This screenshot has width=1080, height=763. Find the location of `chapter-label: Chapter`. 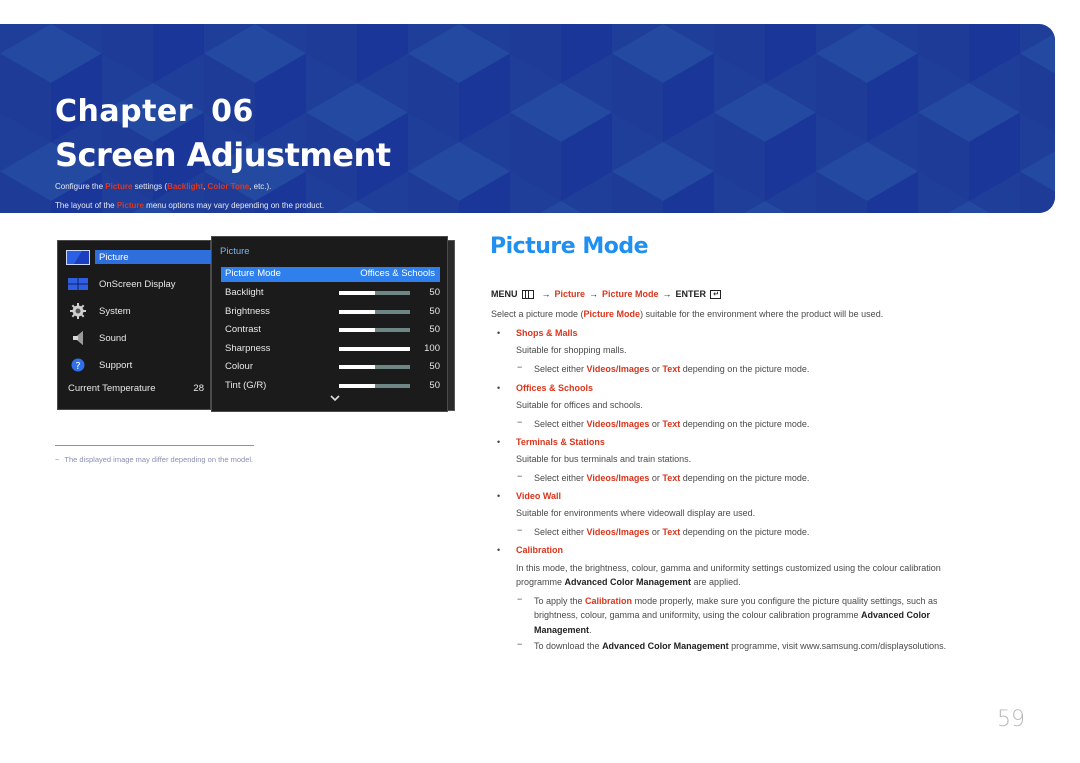

chapter-label: Chapter is located at coordinates (124, 111).